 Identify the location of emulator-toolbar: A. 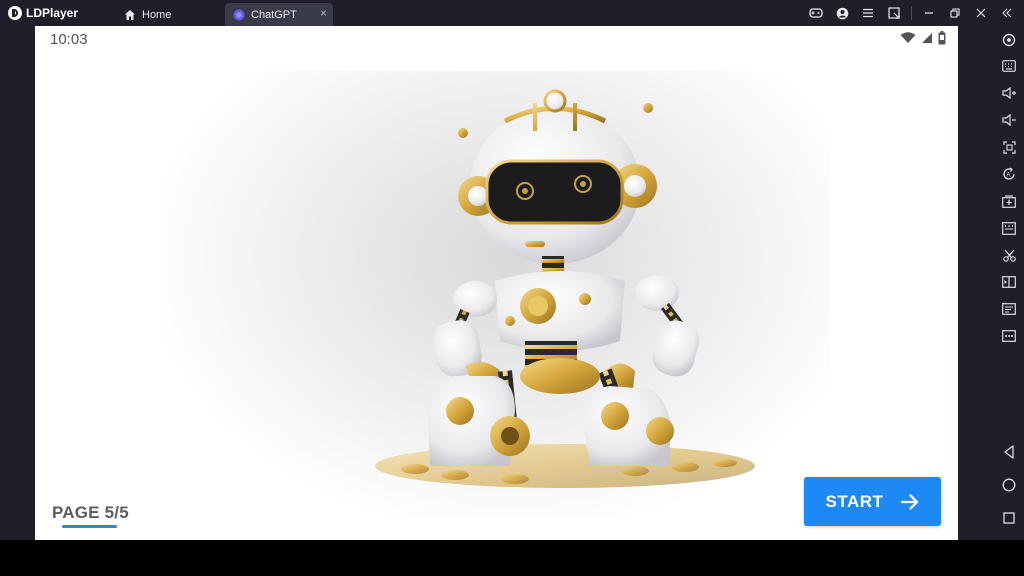
(1008, 283).